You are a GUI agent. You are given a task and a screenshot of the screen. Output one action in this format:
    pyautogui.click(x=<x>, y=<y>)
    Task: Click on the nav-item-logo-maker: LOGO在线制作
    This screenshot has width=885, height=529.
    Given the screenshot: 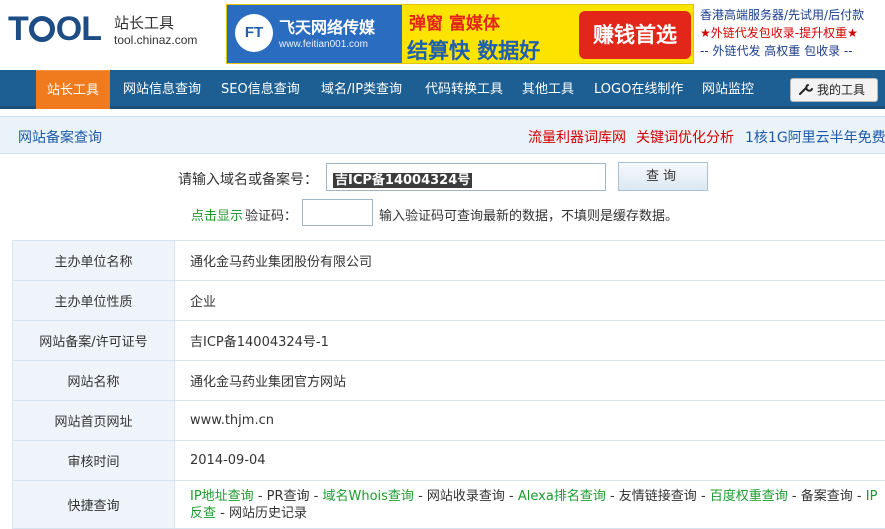 What is the action you would take?
    pyautogui.click(x=638, y=89)
    